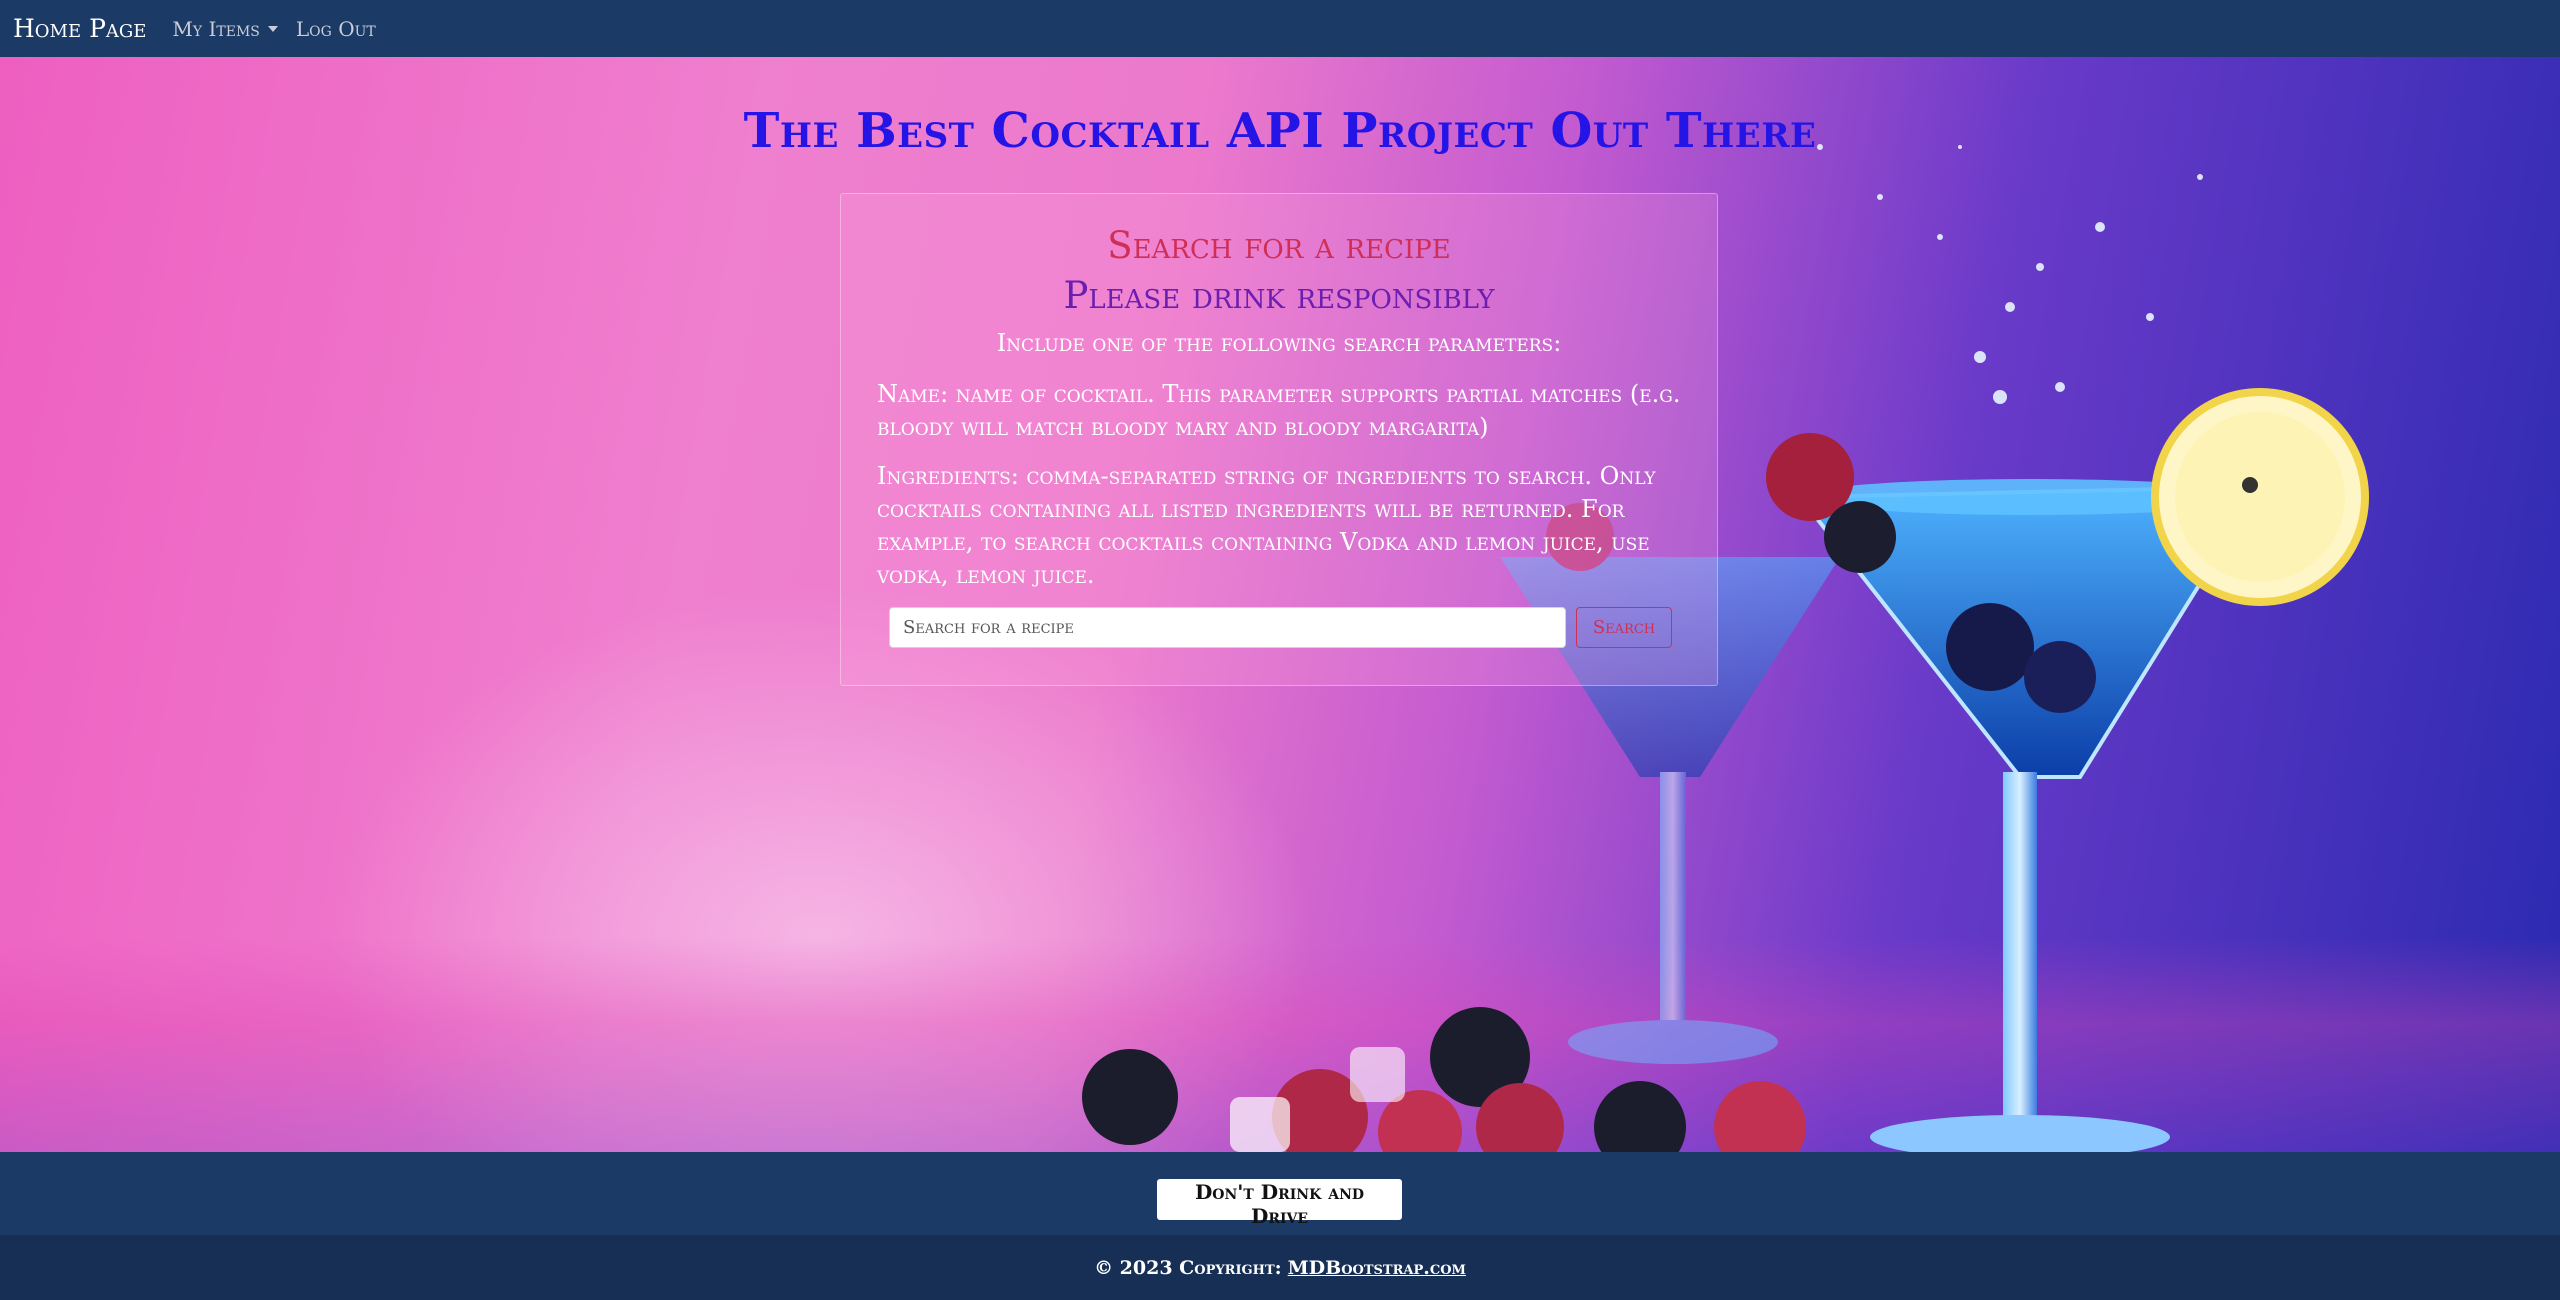  What do you see at coordinates (2260, 497) in the screenshot?
I see `lemon-slice-garnish` at bounding box center [2260, 497].